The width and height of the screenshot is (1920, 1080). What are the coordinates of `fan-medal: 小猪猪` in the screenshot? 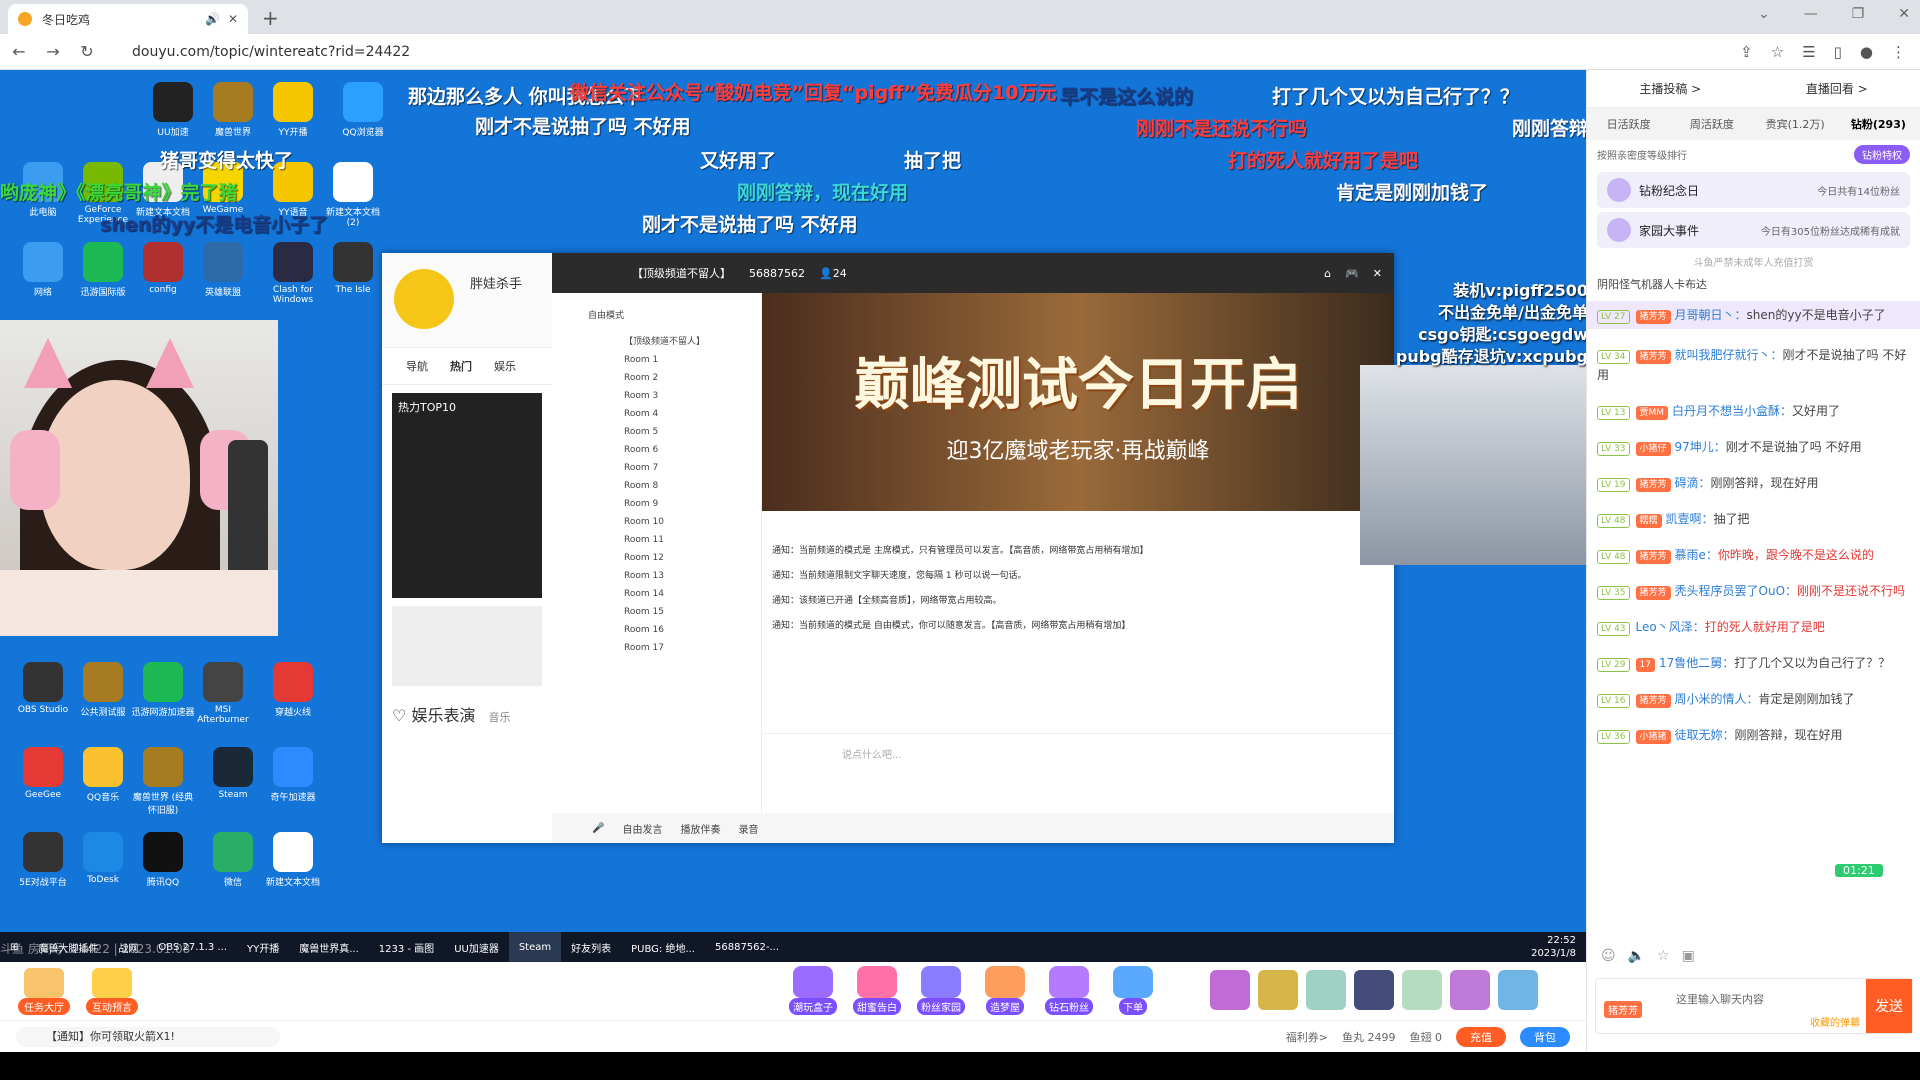 It's located at (1653, 737).